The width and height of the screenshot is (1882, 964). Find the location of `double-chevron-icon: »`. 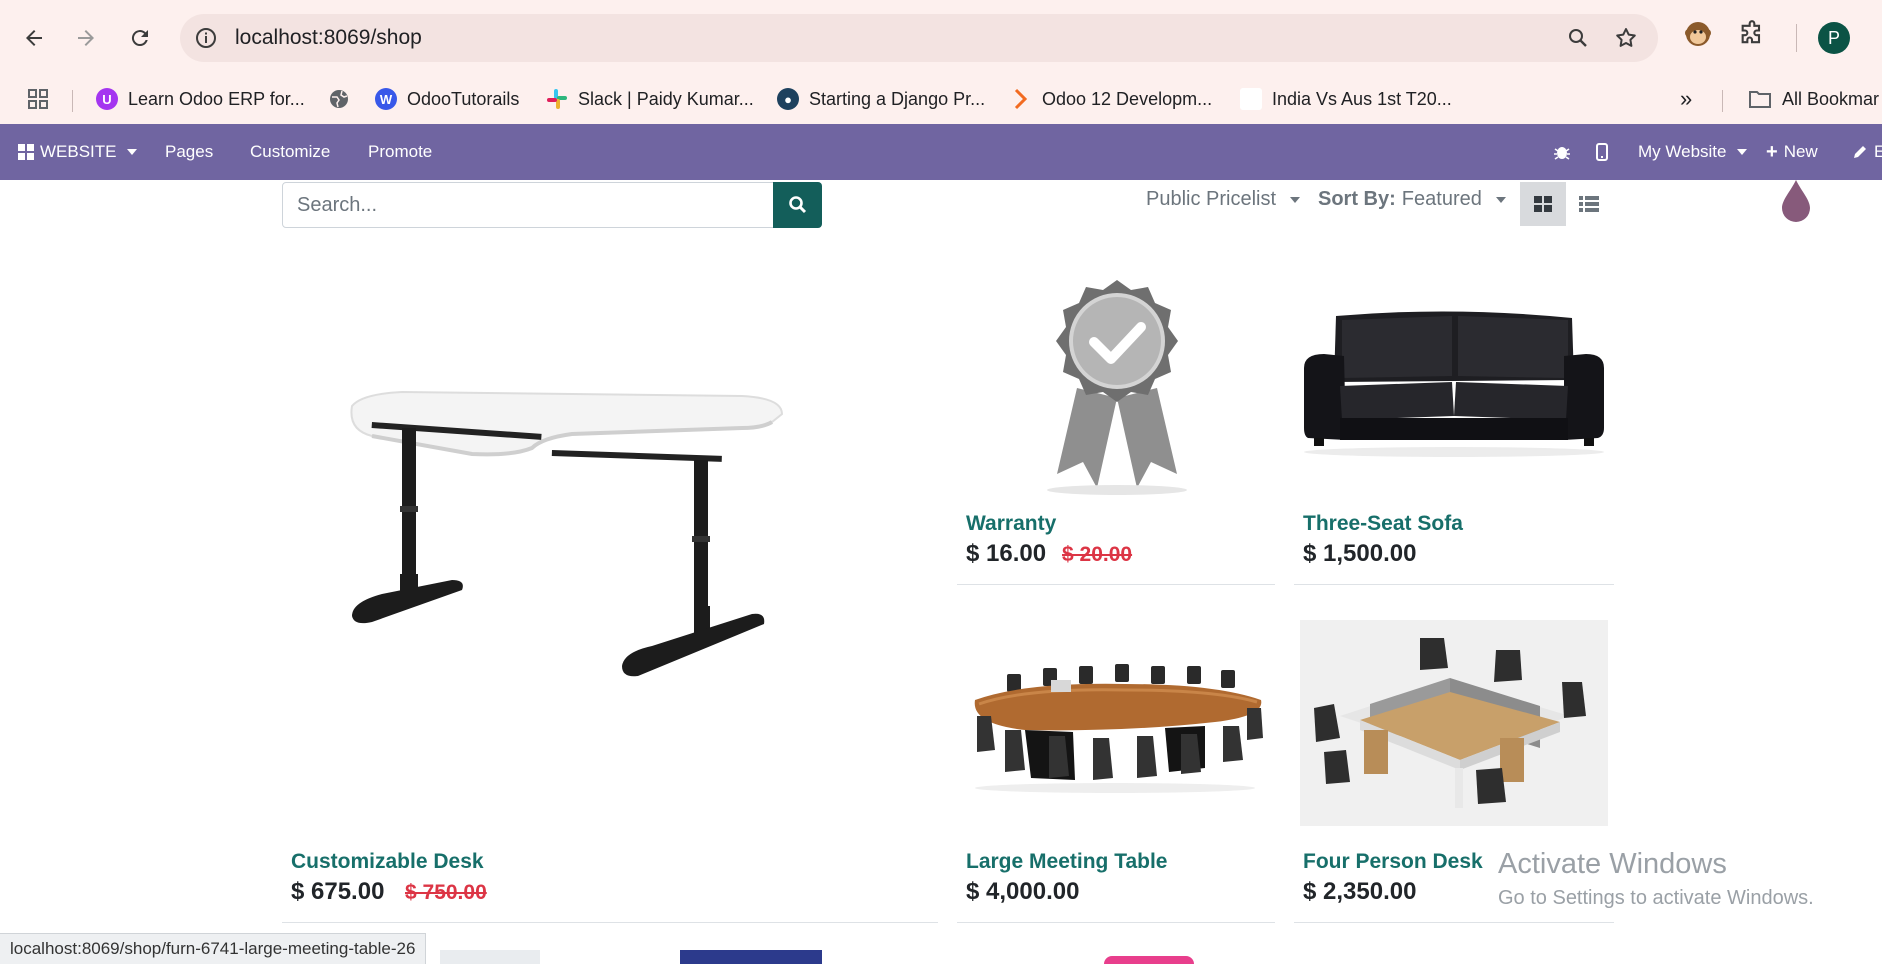

double-chevron-icon: » is located at coordinates (1686, 98).